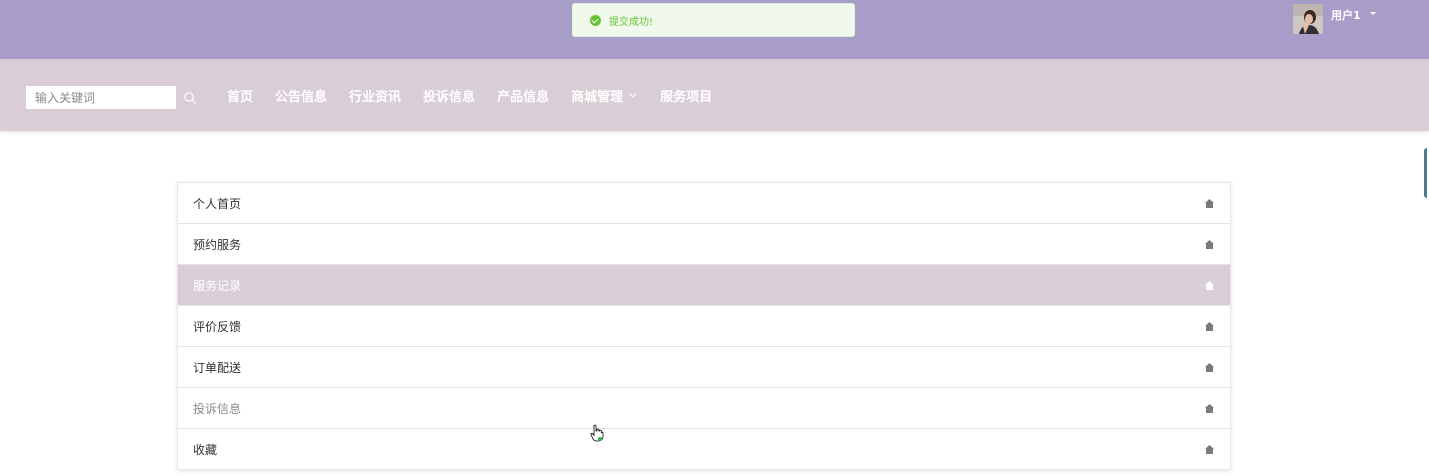 This screenshot has width=1429, height=476. I want to click on nav-item-mall-management: 商城管理, so click(604, 95).